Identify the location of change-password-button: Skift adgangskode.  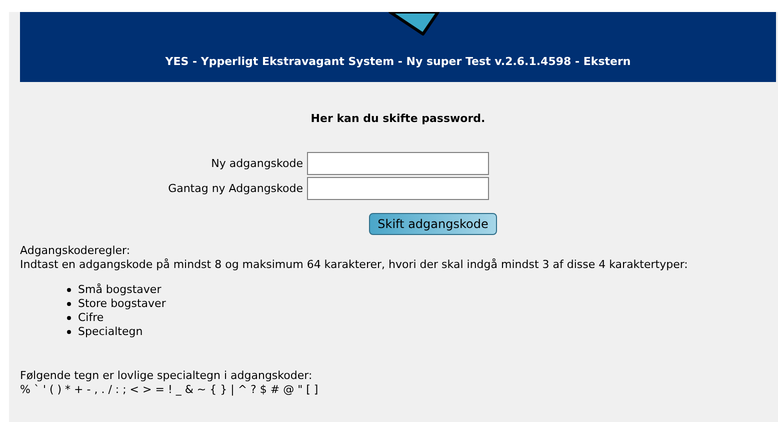
(433, 224).